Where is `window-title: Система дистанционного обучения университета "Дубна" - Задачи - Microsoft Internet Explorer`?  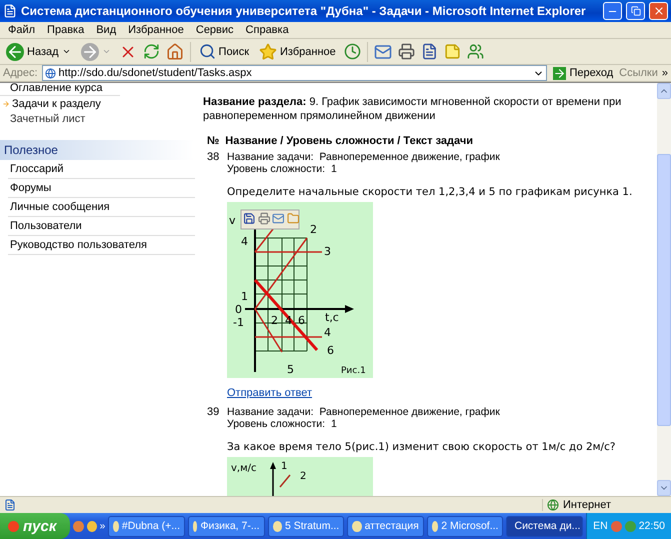
window-title: Система дистанционного обучения университета "Дубна" - Задачи - Microsoft Internet Explorer is located at coordinates (304, 11).